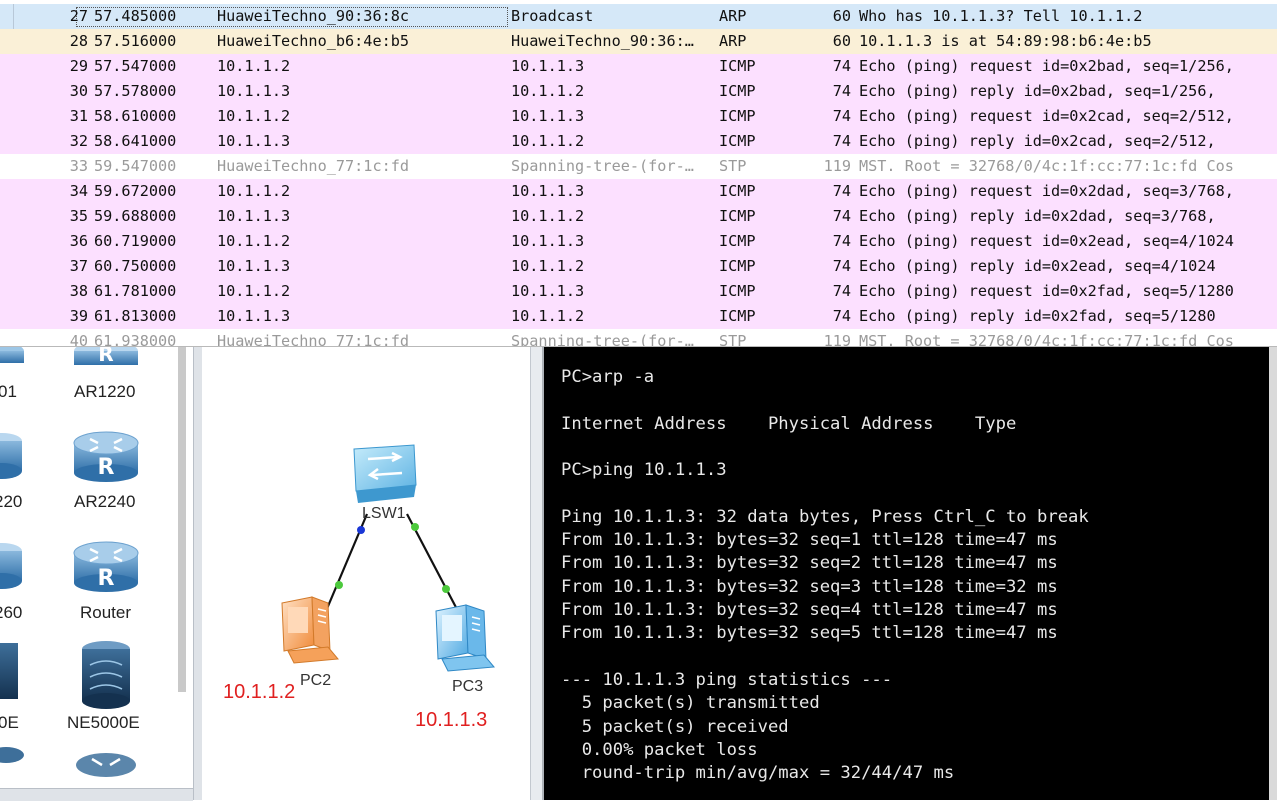 This screenshot has height=801, width=1277. Describe the element at coordinates (135, 66) in the screenshot. I see `packet-time: 57.547000` at that location.